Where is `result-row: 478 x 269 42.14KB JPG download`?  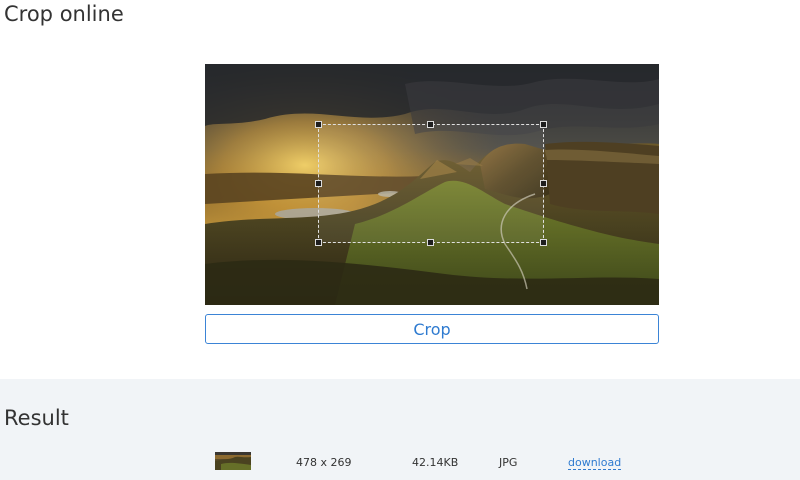 result-row: 478 x 269 42.14KB JPG download is located at coordinates (400, 462).